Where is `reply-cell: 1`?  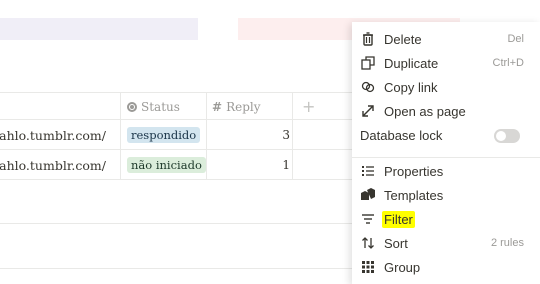
reply-cell: 1 is located at coordinates (249, 165).